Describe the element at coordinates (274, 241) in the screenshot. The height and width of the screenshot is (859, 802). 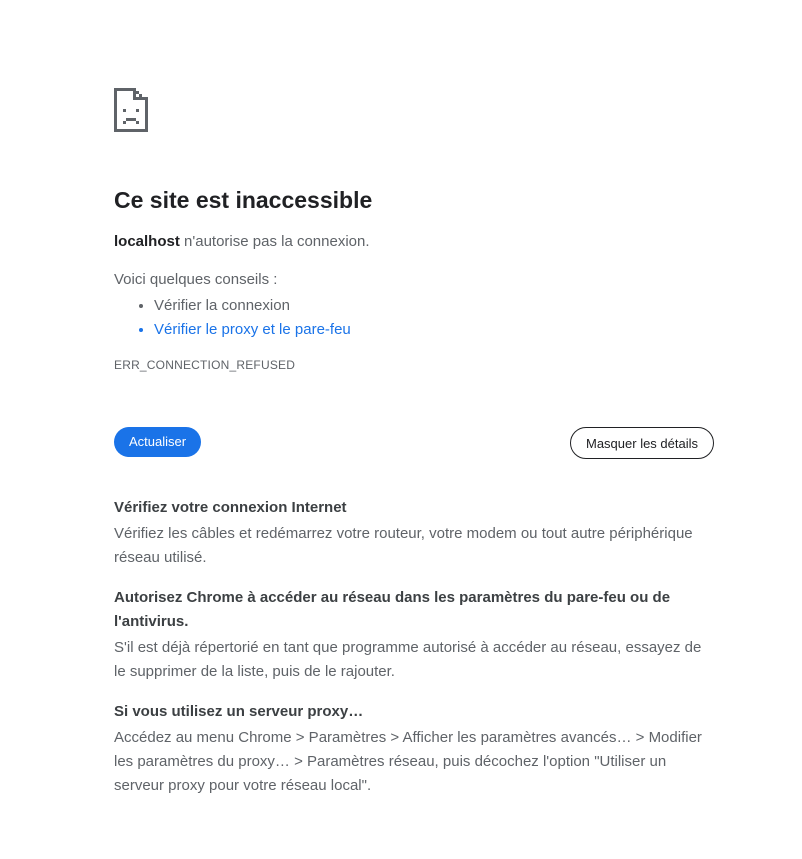
I see `error-message: n'autorise pas la connexion.` at that location.